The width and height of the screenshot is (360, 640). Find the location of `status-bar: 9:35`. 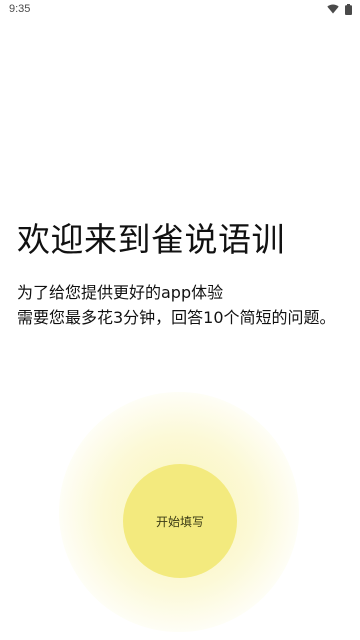

status-bar: 9:35 is located at coordinates (180, 9).